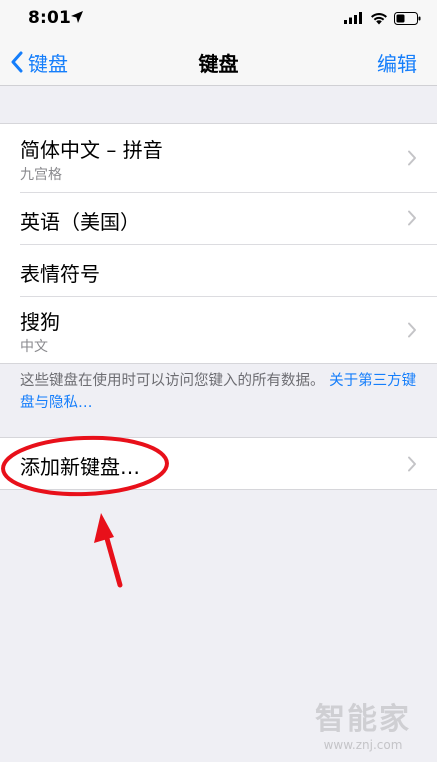 Image resolution: width=437 pixels, height=762 pixels. Describe the element at coordinates (172, 381) in the screenshot. I see `privacy-note-text: 这些键盘在使用时可以访问您键入的所有数据。` at that location.